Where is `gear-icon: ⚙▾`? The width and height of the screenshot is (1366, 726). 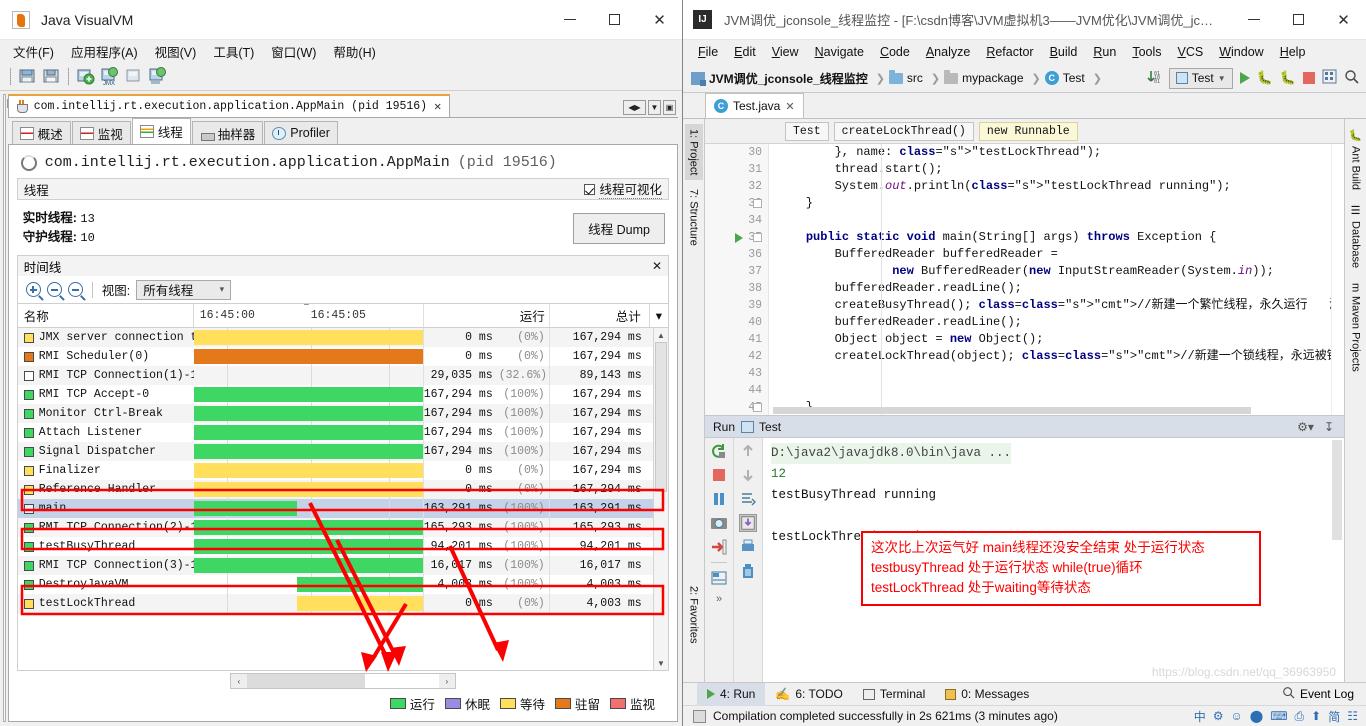
gear-icon: ⚙▾ is located at coordinates (1305, 427).